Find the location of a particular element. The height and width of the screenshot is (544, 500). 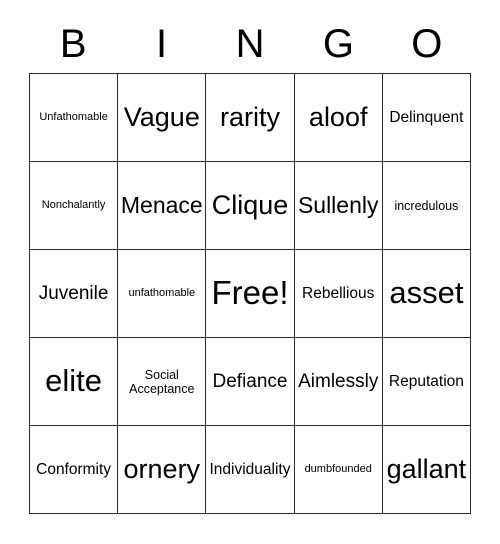

bingo-cell: Delinquent is located at coordinates (427, 118).